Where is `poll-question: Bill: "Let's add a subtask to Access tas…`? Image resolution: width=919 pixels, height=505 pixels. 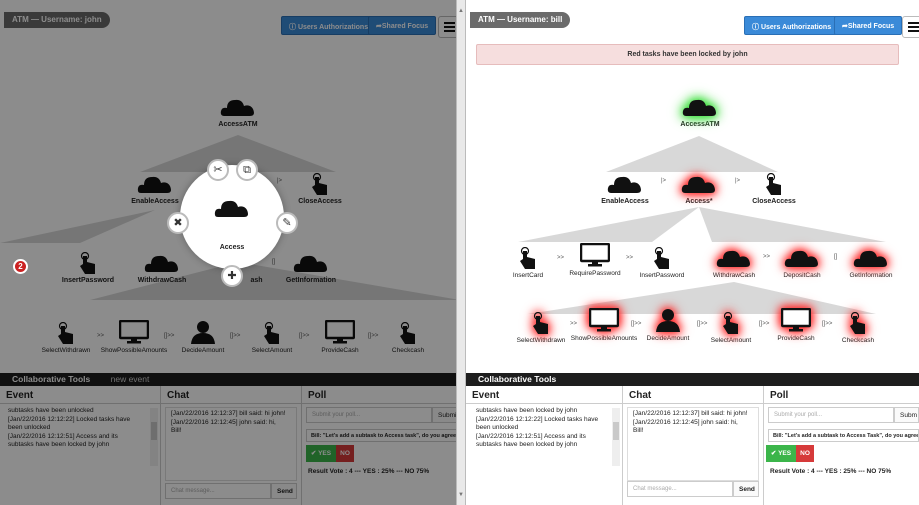 poll-question: Bill: "Let's add a subtask to Access tas… is located at coordinates (385, 435).